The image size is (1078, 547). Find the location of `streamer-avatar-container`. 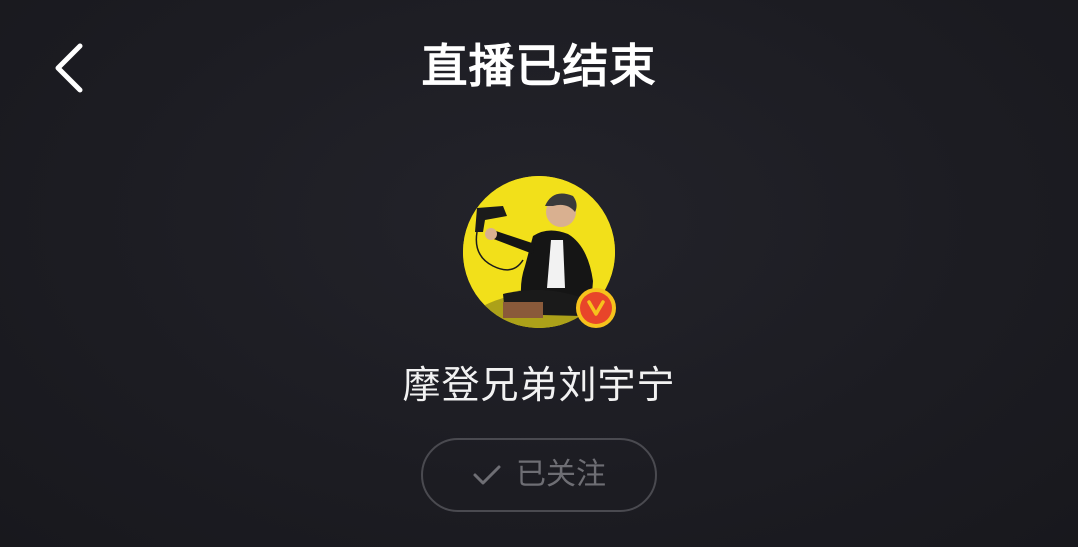

streamer-avatar-container is located at coordinates (540, 253).